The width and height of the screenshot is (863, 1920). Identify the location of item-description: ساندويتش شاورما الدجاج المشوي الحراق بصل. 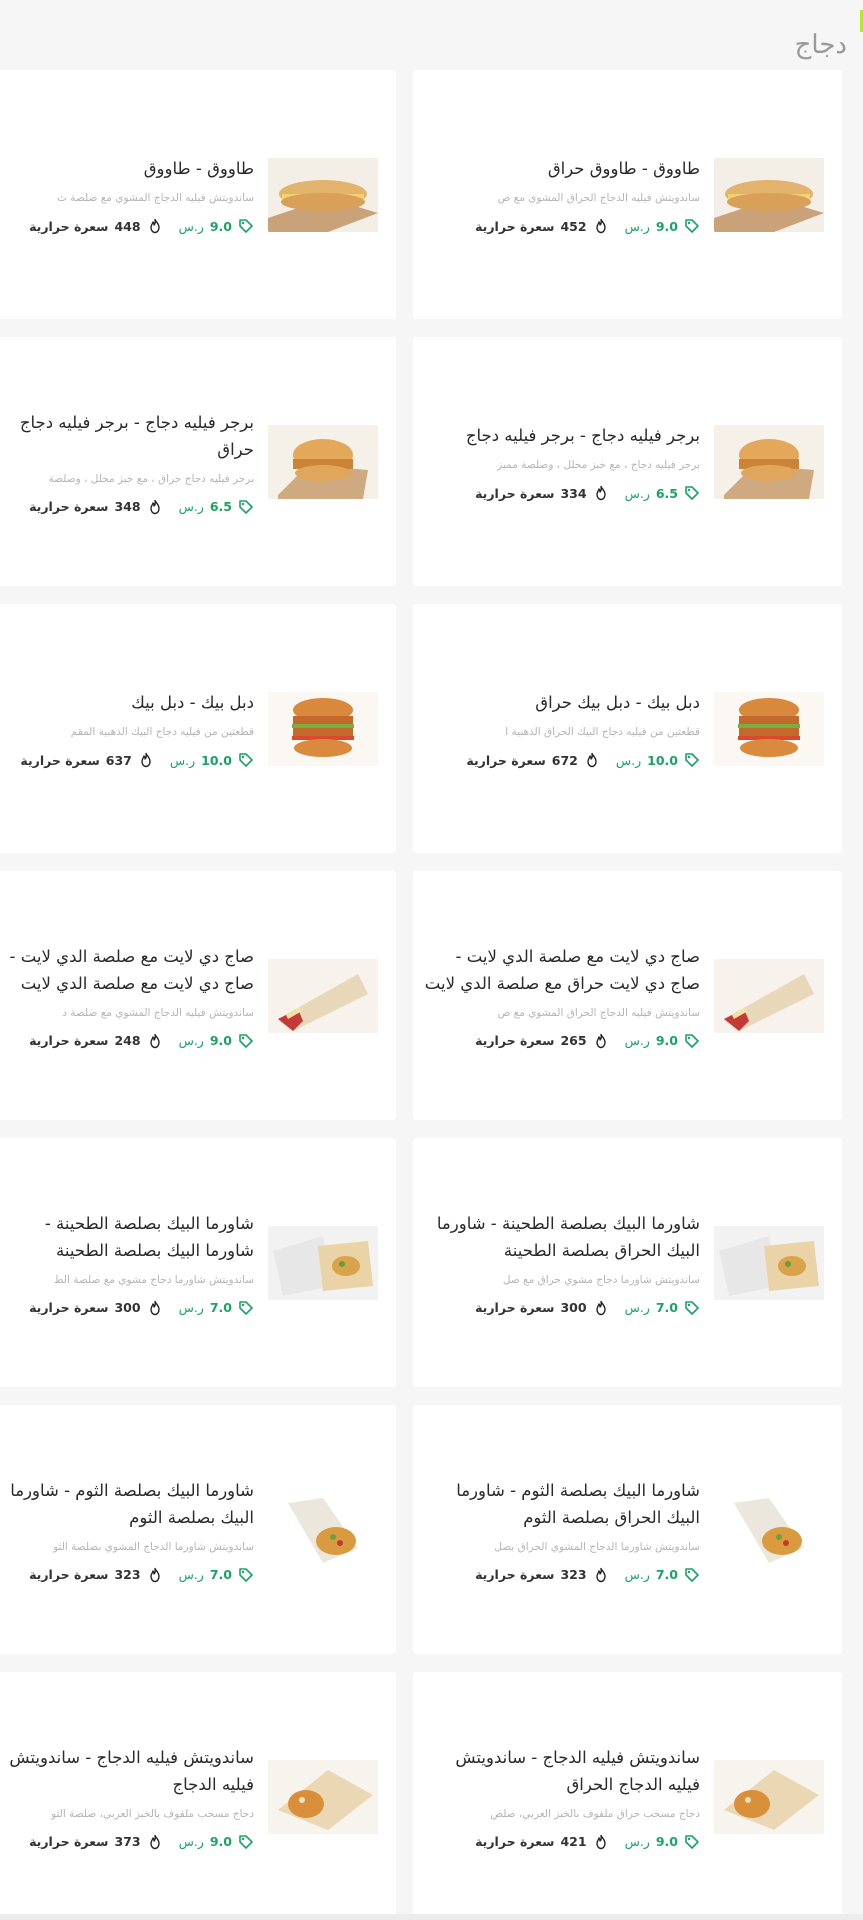
(597, 1546).